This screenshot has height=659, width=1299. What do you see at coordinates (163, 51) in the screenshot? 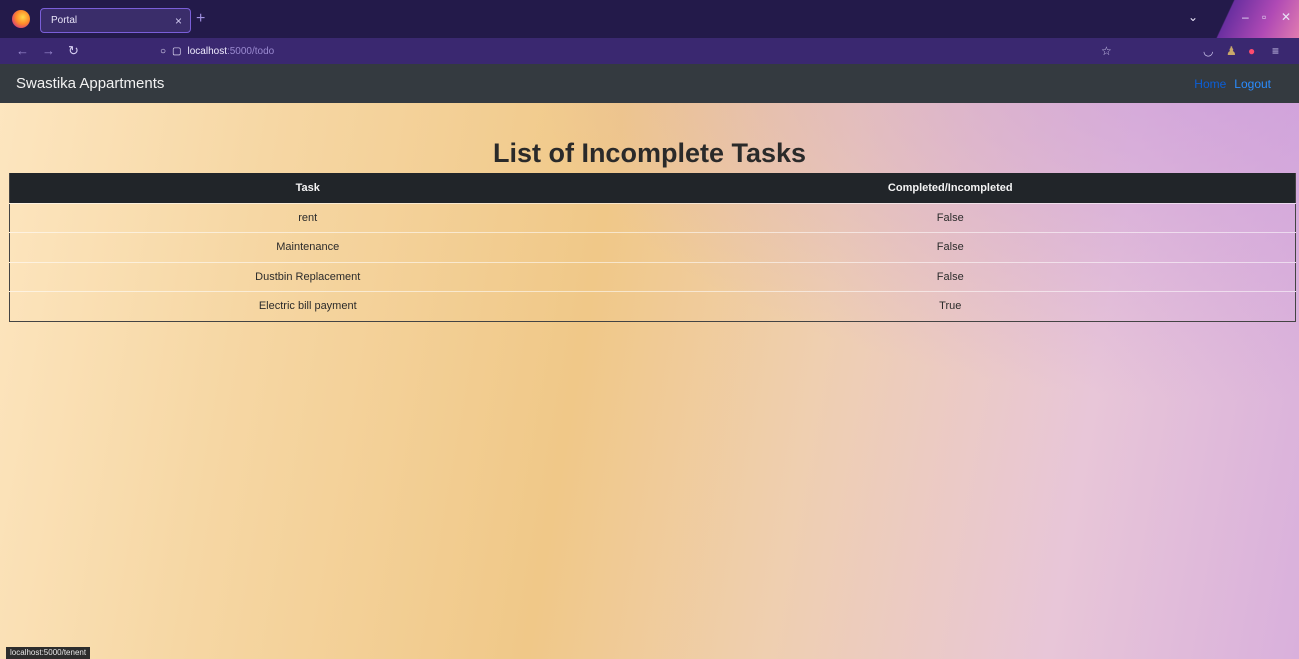
I see `shield-icon: ○` at bounding box center [163, 51].